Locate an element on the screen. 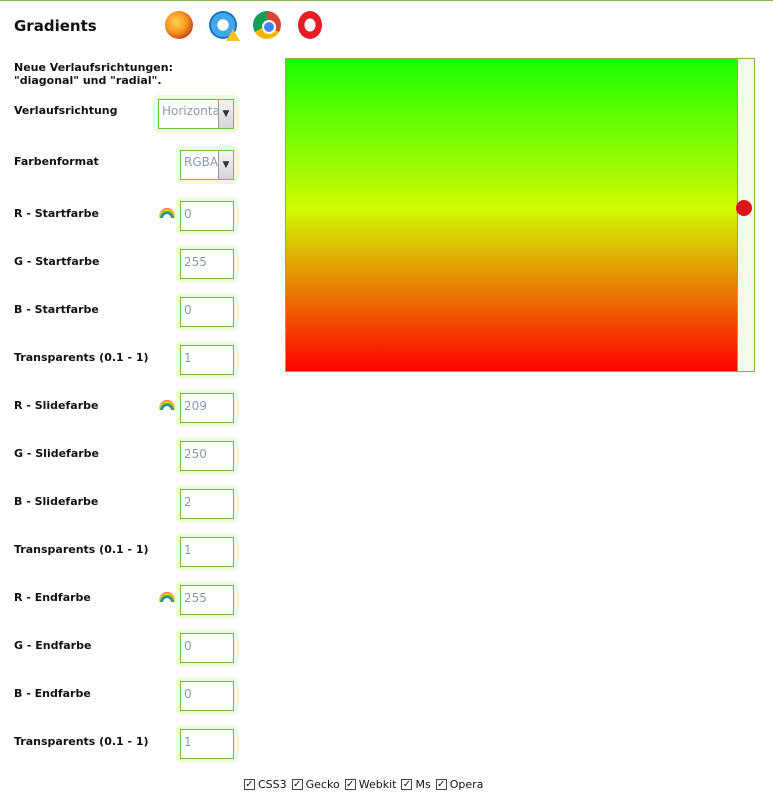  format-select-value: RGBA is located at coordinates (201, 162).